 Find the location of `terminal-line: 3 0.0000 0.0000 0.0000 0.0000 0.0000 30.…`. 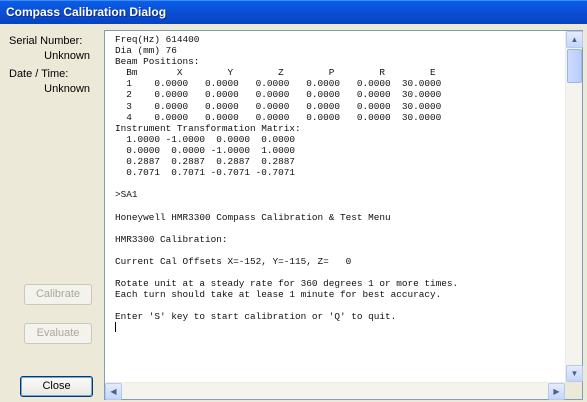

terminal-line: 3 0.0000 0.0000 0.0000 0.0000 0.0000 30.… is located at coordinates (278, 106).